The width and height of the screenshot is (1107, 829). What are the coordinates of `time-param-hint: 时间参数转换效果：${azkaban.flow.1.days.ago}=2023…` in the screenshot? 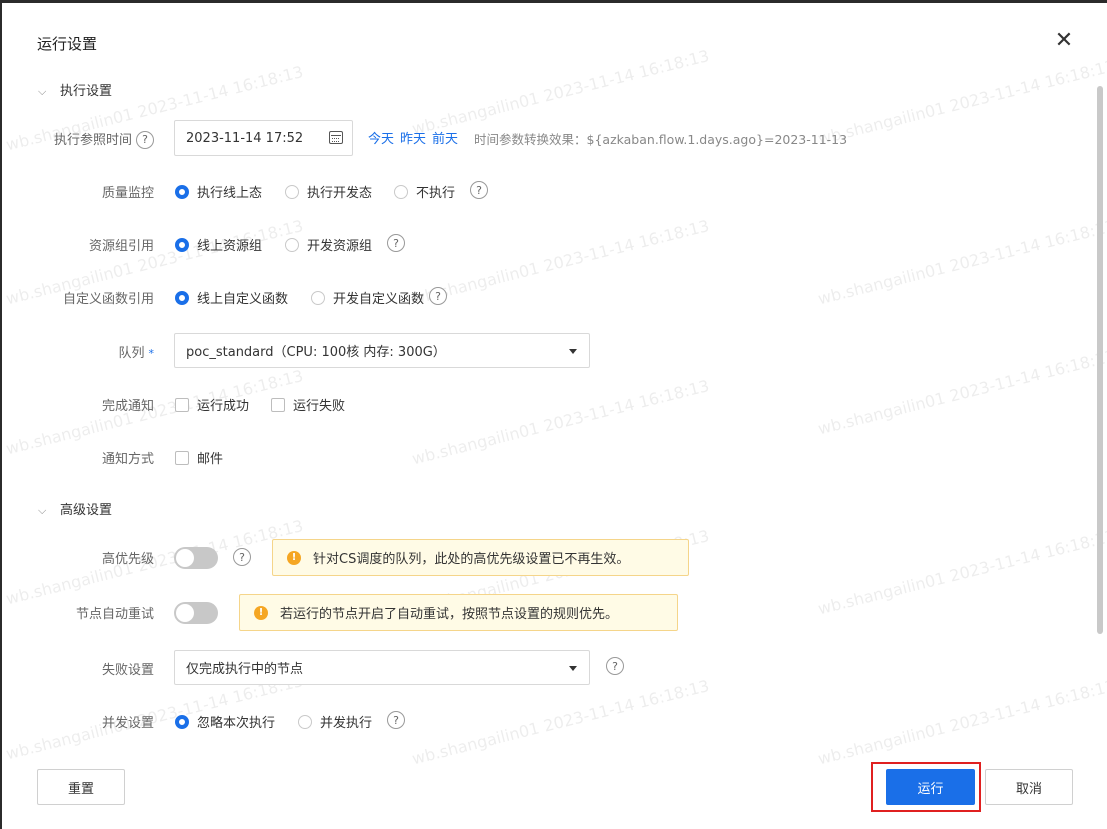 It's located at (661, 139).